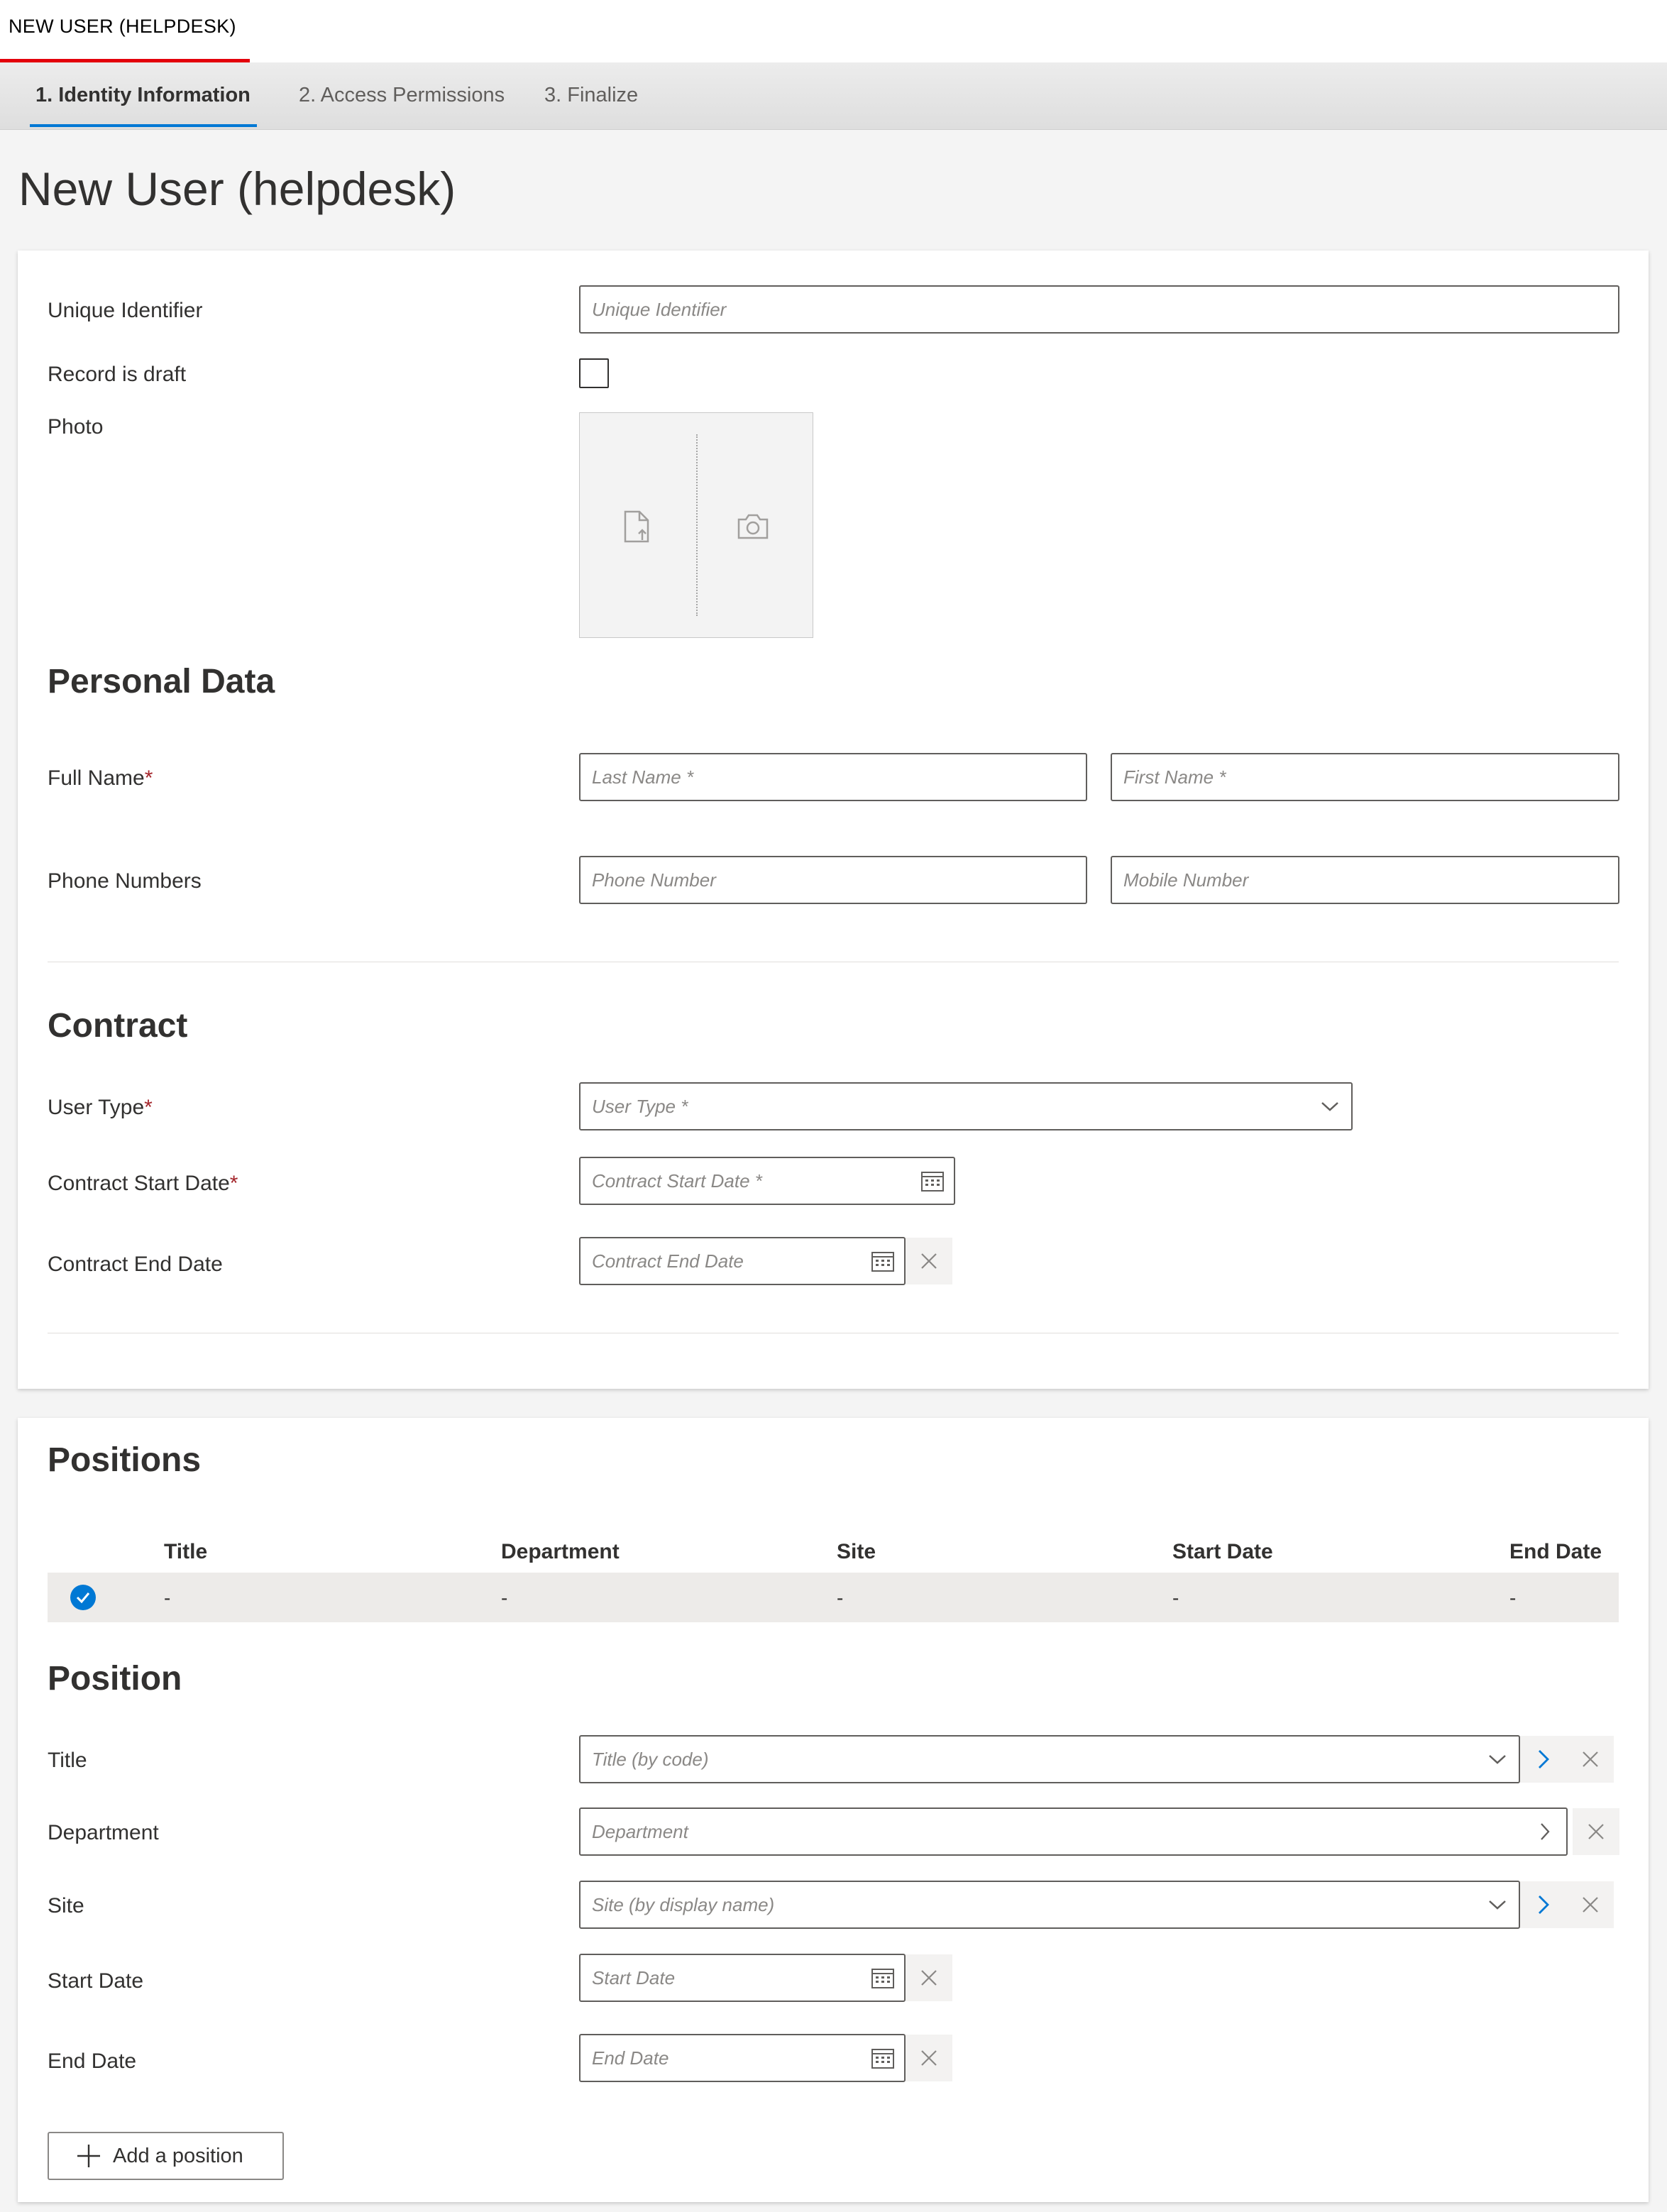 This screenshot has width=1667, height=2212. I want to click on open-site-button, so click(1543, 1905).